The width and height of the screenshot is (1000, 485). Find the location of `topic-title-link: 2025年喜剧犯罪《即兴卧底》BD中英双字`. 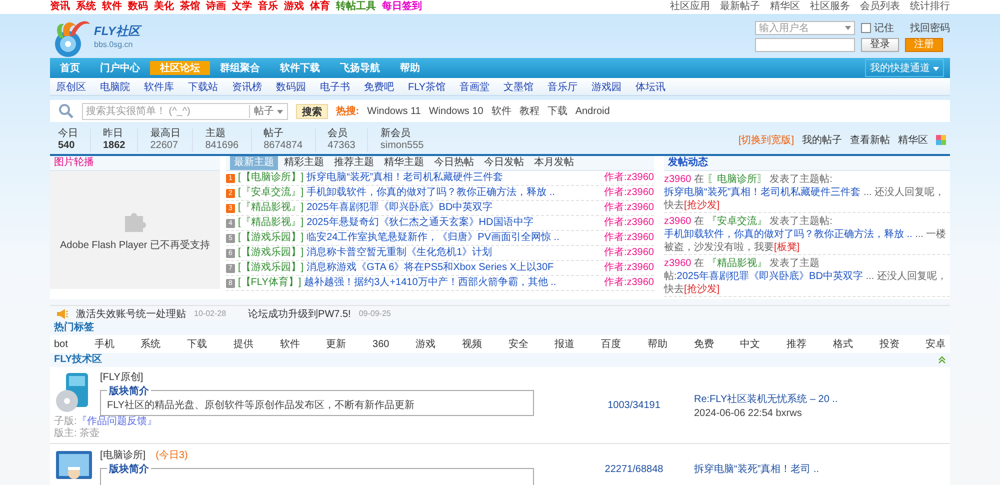

topic-title-link: 2025年喜剧犯罪《即兴卧底》BD中英双字 is located at coordinates (453, 208).